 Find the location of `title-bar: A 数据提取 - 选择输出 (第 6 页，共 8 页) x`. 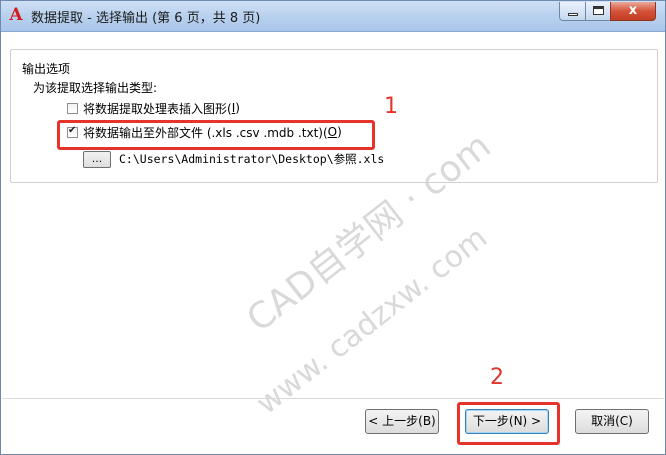

title-bar: A 数据提取 - 选择输出 (第 6 页，共 8 页) x is located at coordinates (333, 16).